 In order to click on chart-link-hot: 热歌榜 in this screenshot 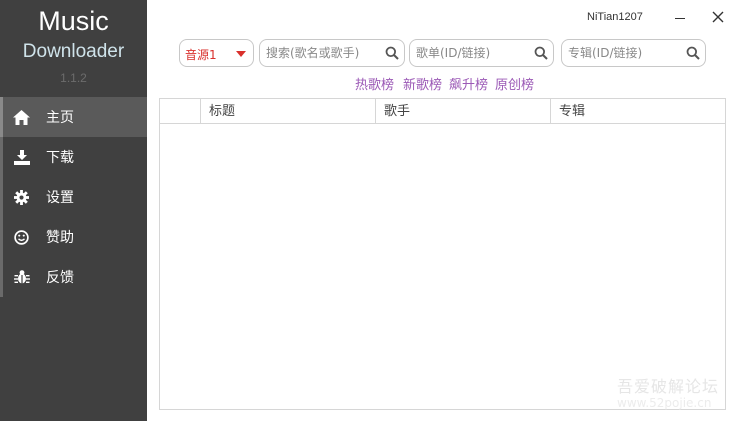, I will do `click(374, 83)`.